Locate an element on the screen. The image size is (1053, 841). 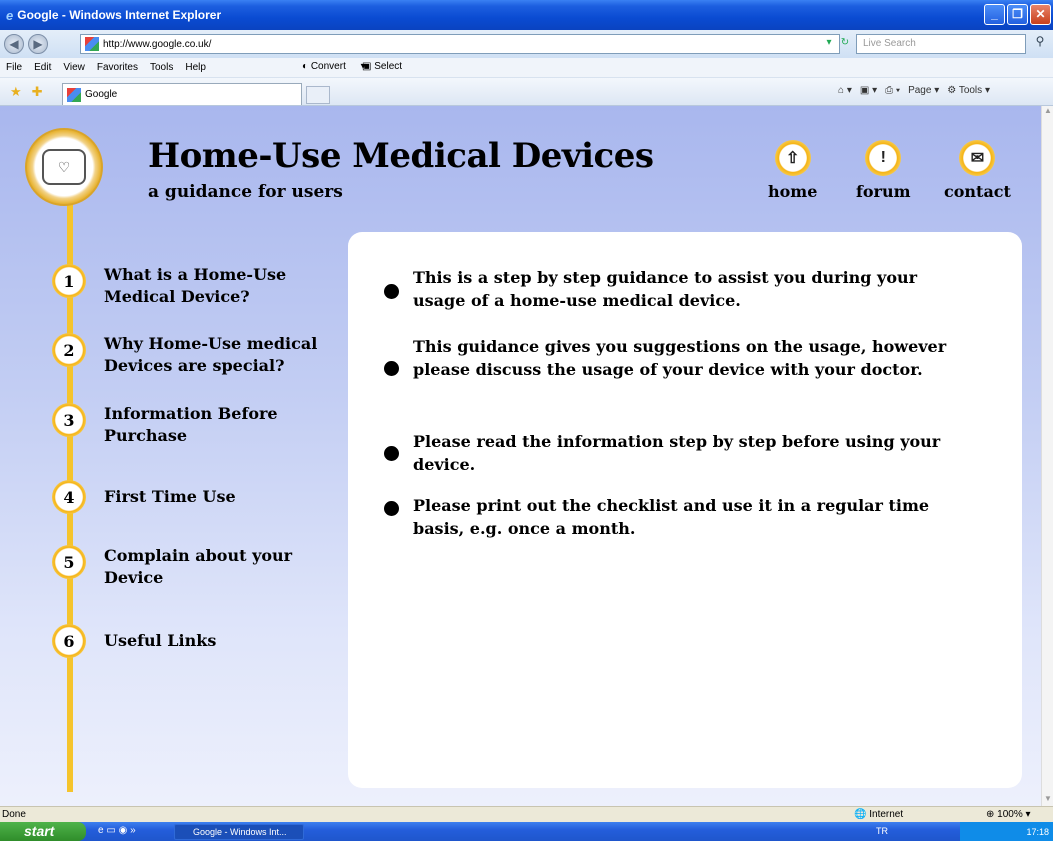
refresh-icon: ↻ is located at coordinates (845, 43).